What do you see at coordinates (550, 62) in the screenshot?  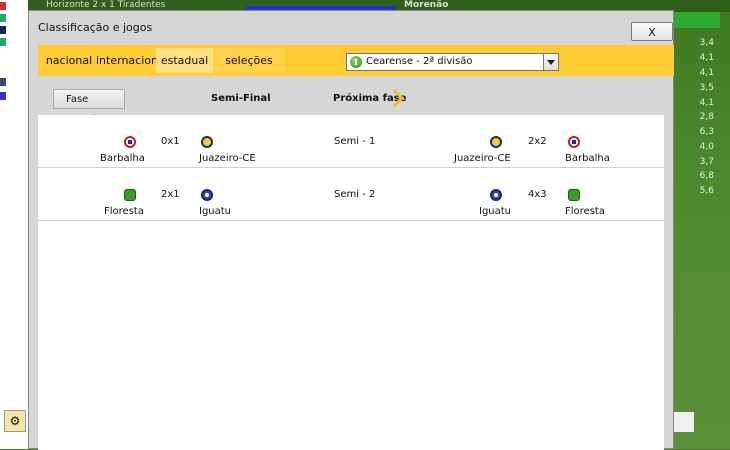 I see `chevron-down-icon` at bounding box center [550, 62].